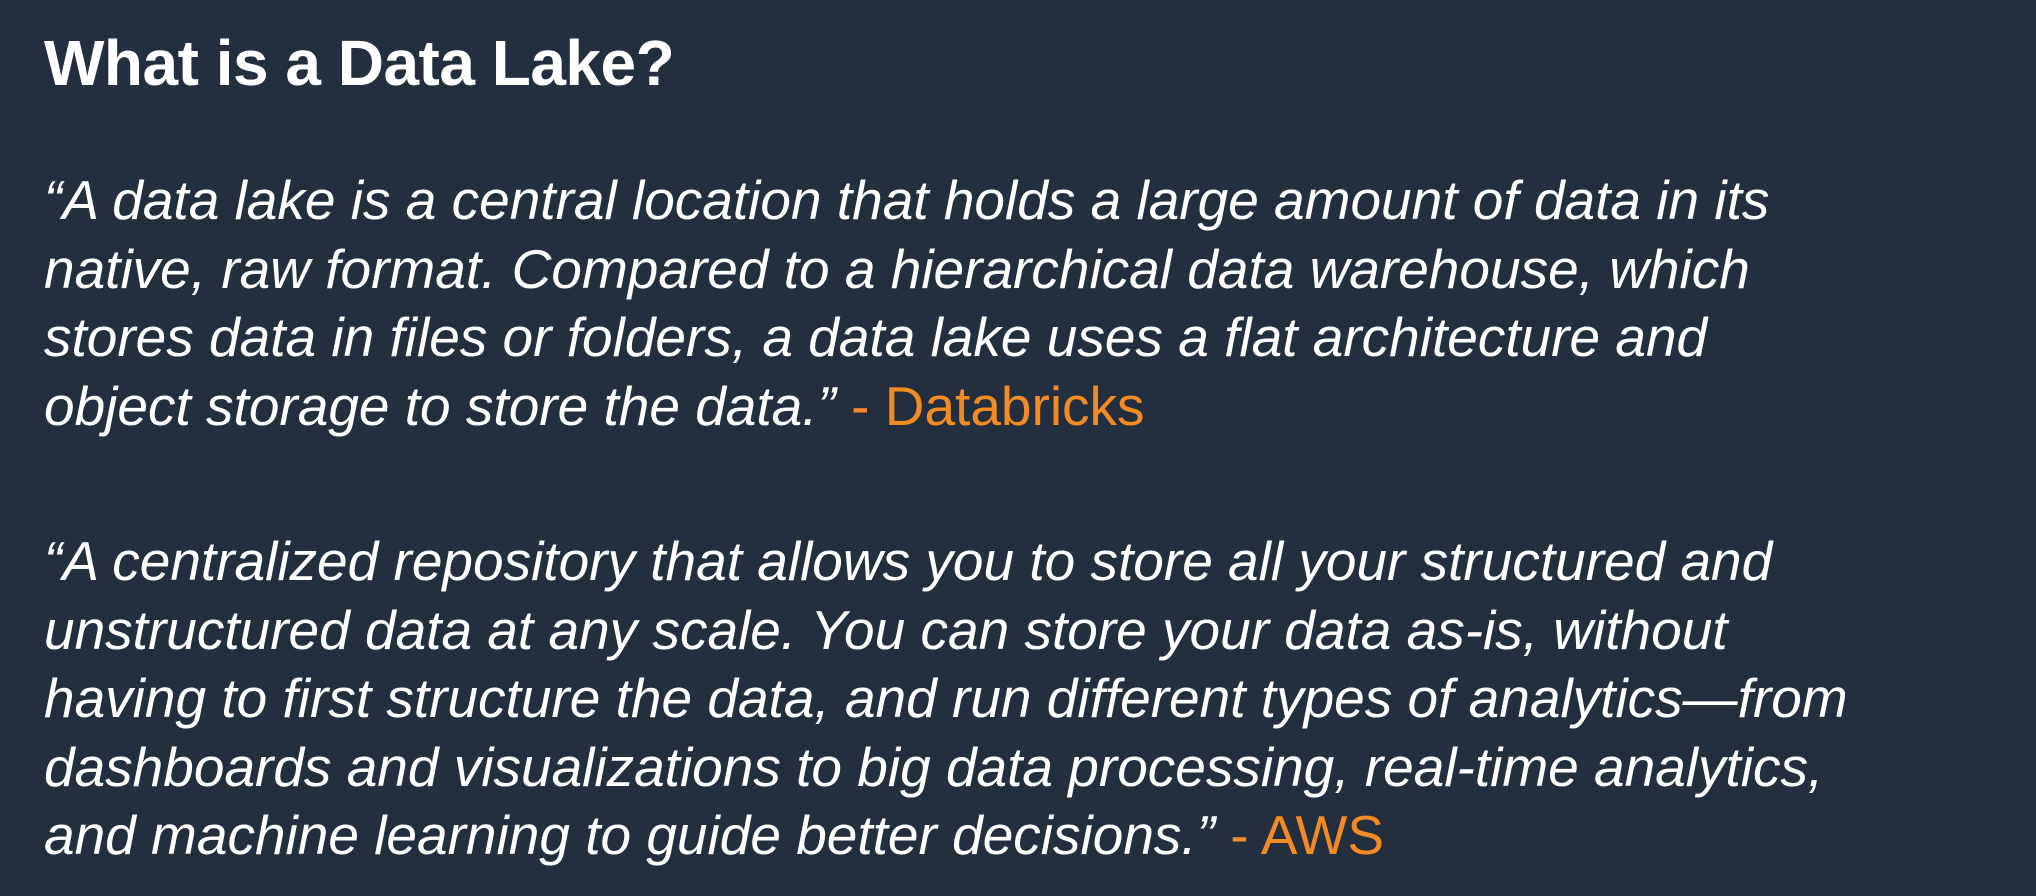  Describe the element at coordinates (440, 405) in the screenshot. I see `quote-line: object storage to store the data.”` at that location.